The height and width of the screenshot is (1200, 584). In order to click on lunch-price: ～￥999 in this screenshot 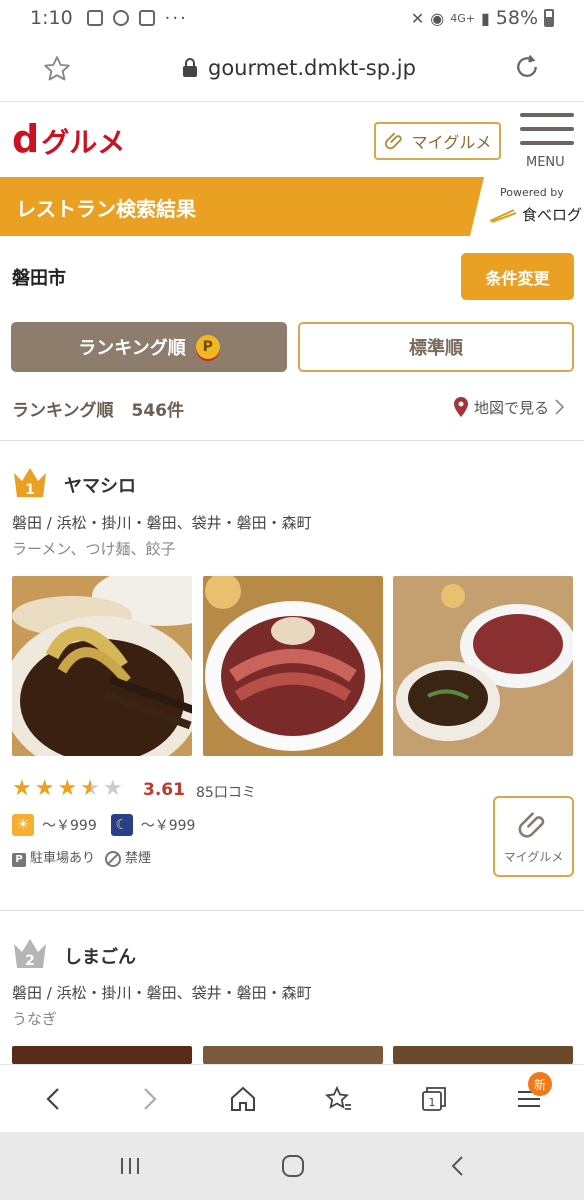, I will do `click(69, 826)`.